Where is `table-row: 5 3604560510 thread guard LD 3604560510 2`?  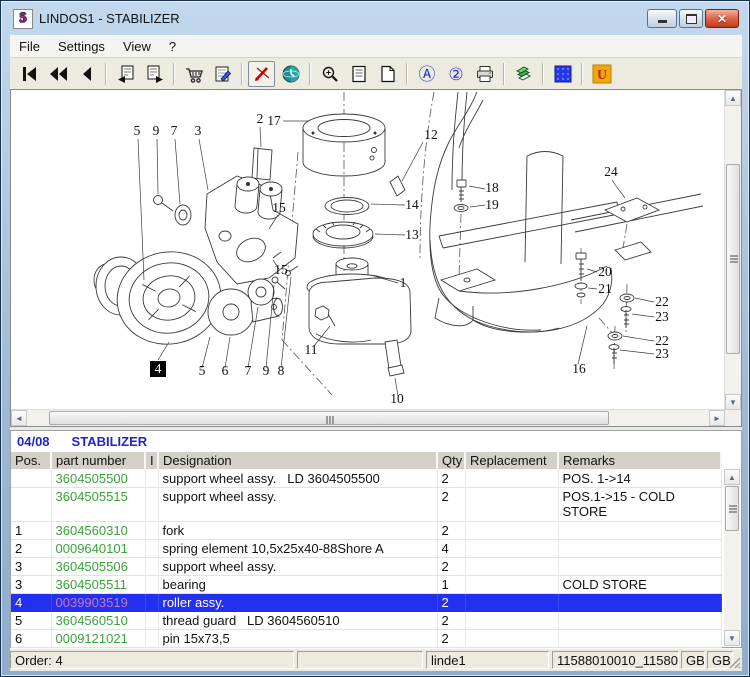
table-row: 5 3604560510 thread guard LD 3604560510 2 is located at coordinates (366, 620).